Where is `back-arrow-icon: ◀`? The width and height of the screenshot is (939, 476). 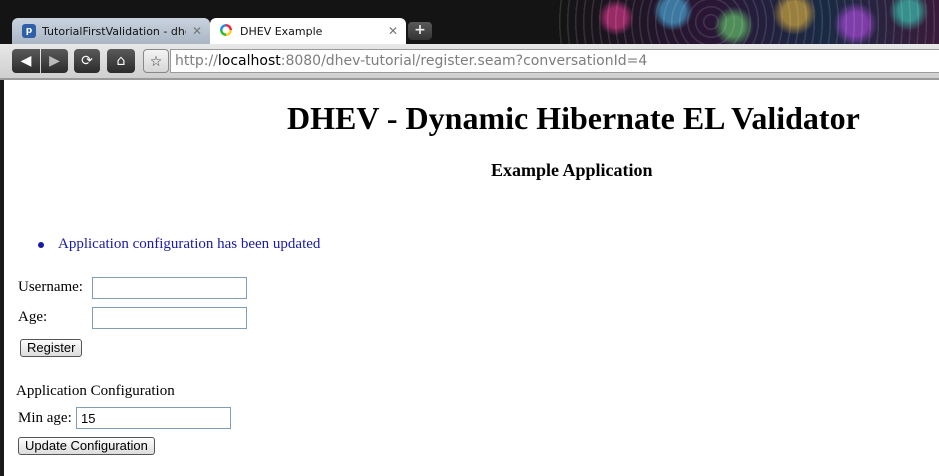
back-arrow-icon: ◀ is located at coordinates (26, 61).